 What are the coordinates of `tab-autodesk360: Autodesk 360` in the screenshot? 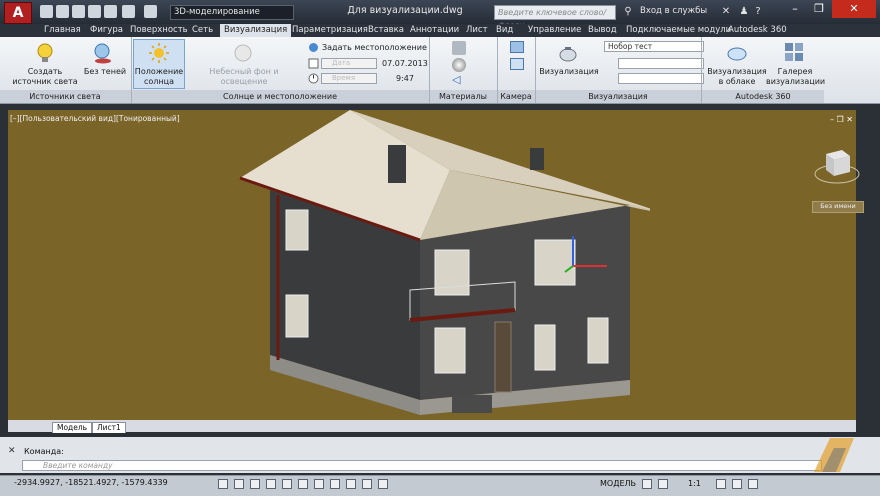 It's located at (757, 30).